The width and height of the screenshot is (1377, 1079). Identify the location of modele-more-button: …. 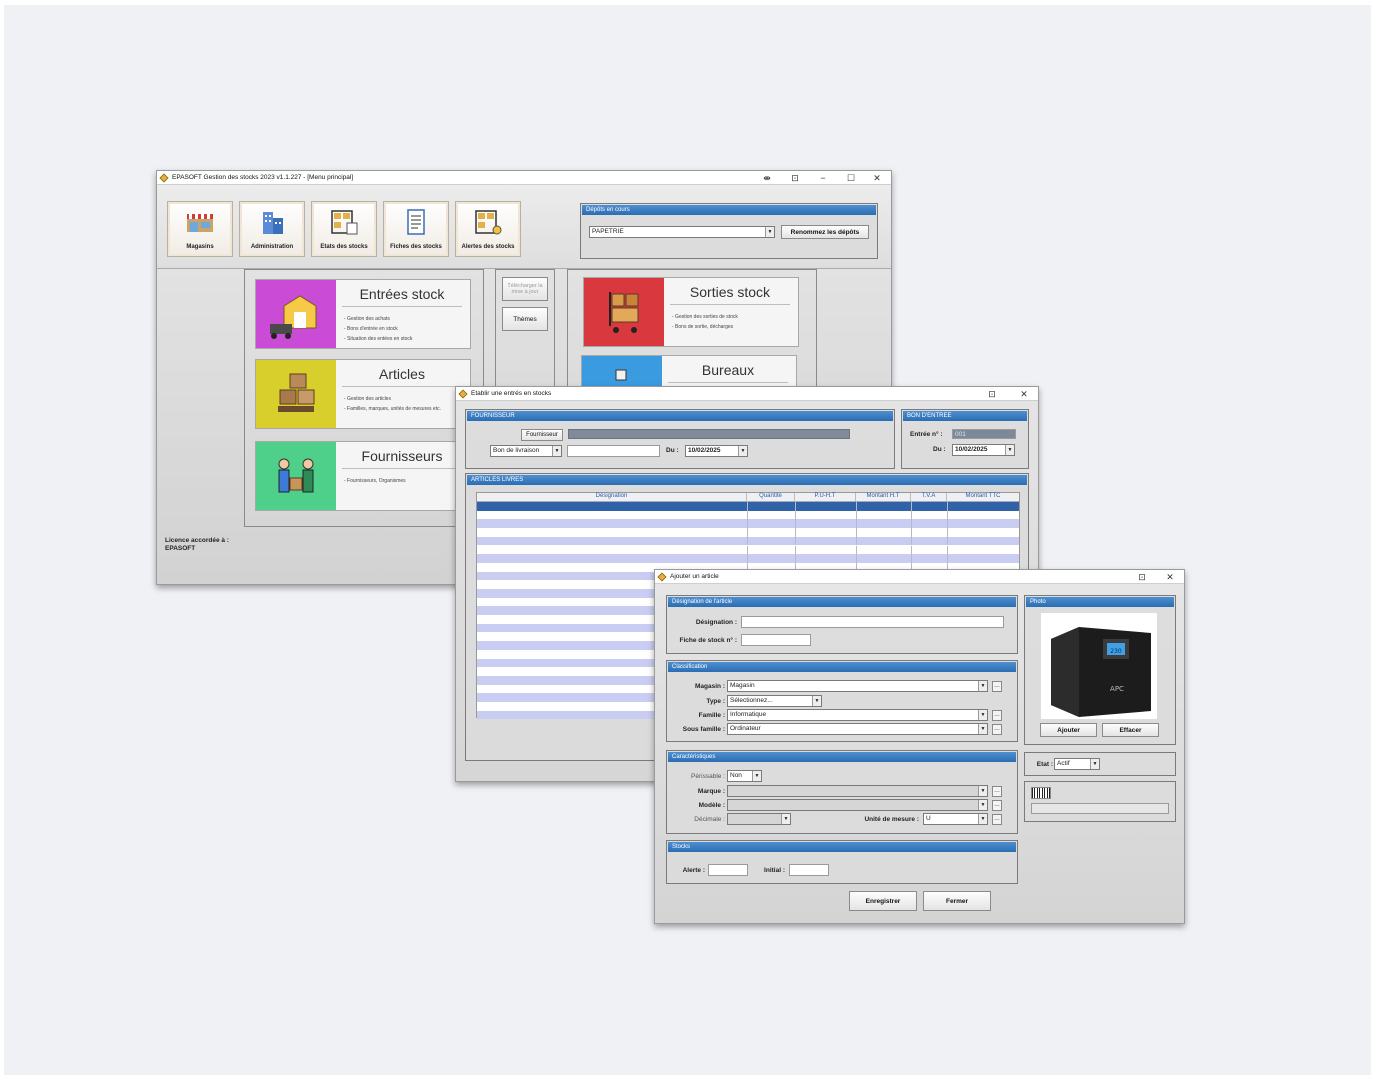
(997, 805).